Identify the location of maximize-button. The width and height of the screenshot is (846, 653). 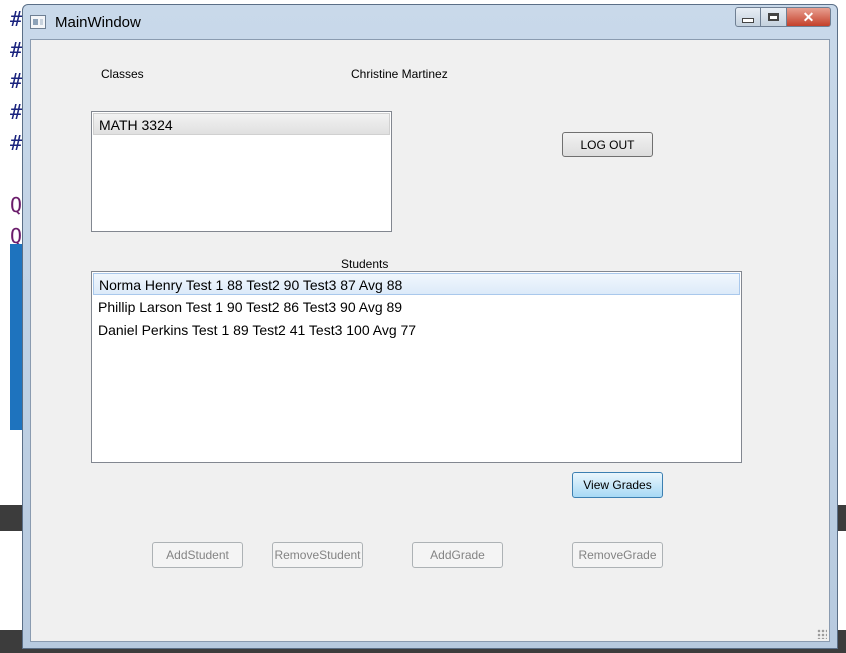
(774, 17).